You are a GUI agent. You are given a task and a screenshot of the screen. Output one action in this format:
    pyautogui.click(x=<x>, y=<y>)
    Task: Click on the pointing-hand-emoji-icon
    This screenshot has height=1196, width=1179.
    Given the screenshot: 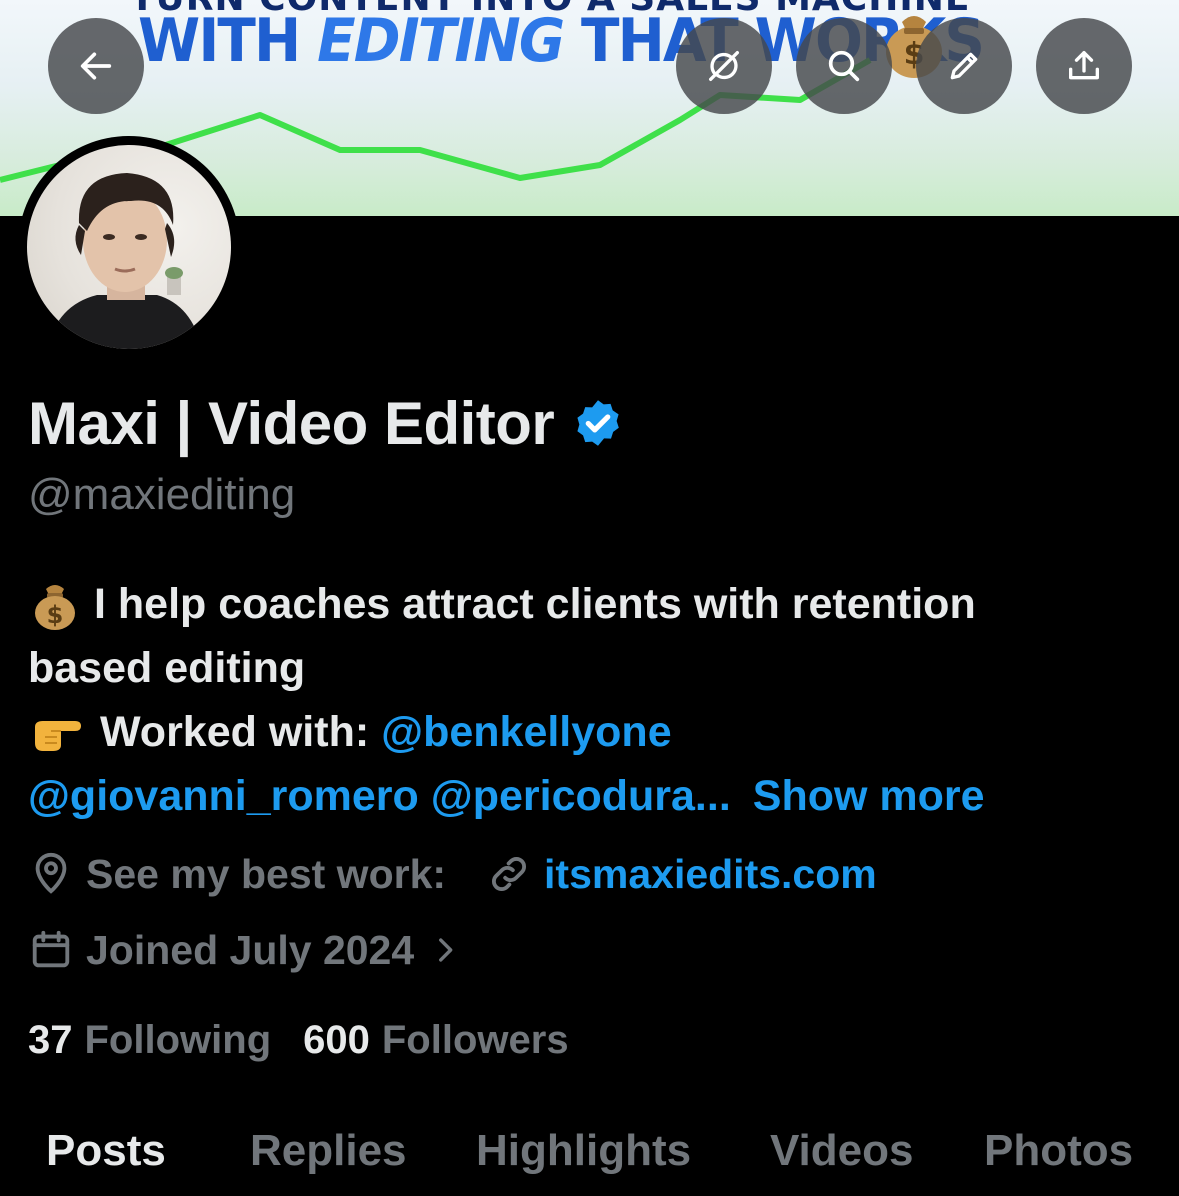 What is the action you would take?
    pyautogui.click(x=58, y=736)
    